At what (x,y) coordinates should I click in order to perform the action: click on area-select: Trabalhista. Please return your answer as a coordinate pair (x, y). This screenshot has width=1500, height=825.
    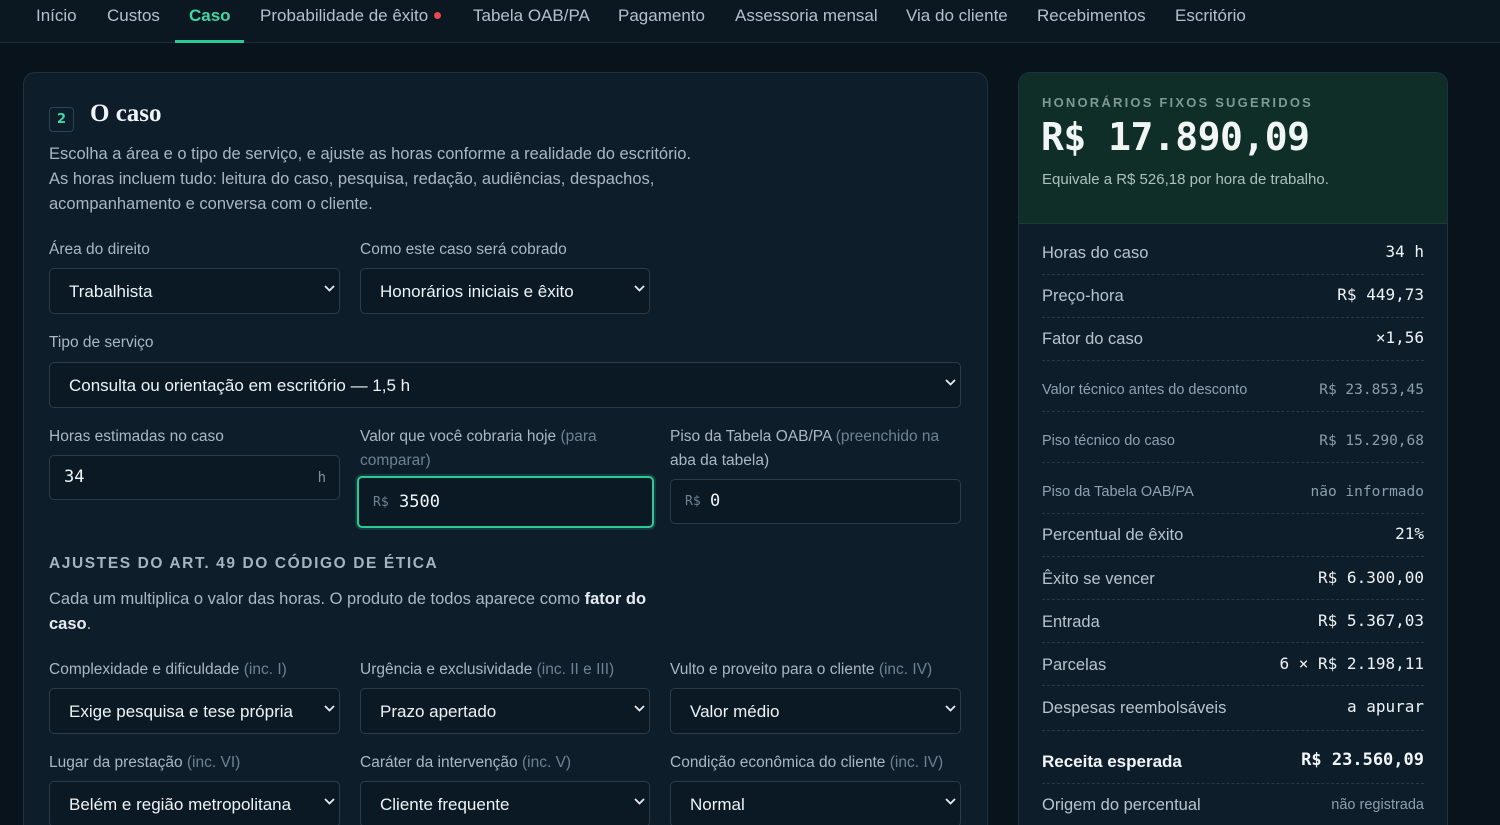
    Looking at the image, I should click on (194, 291).